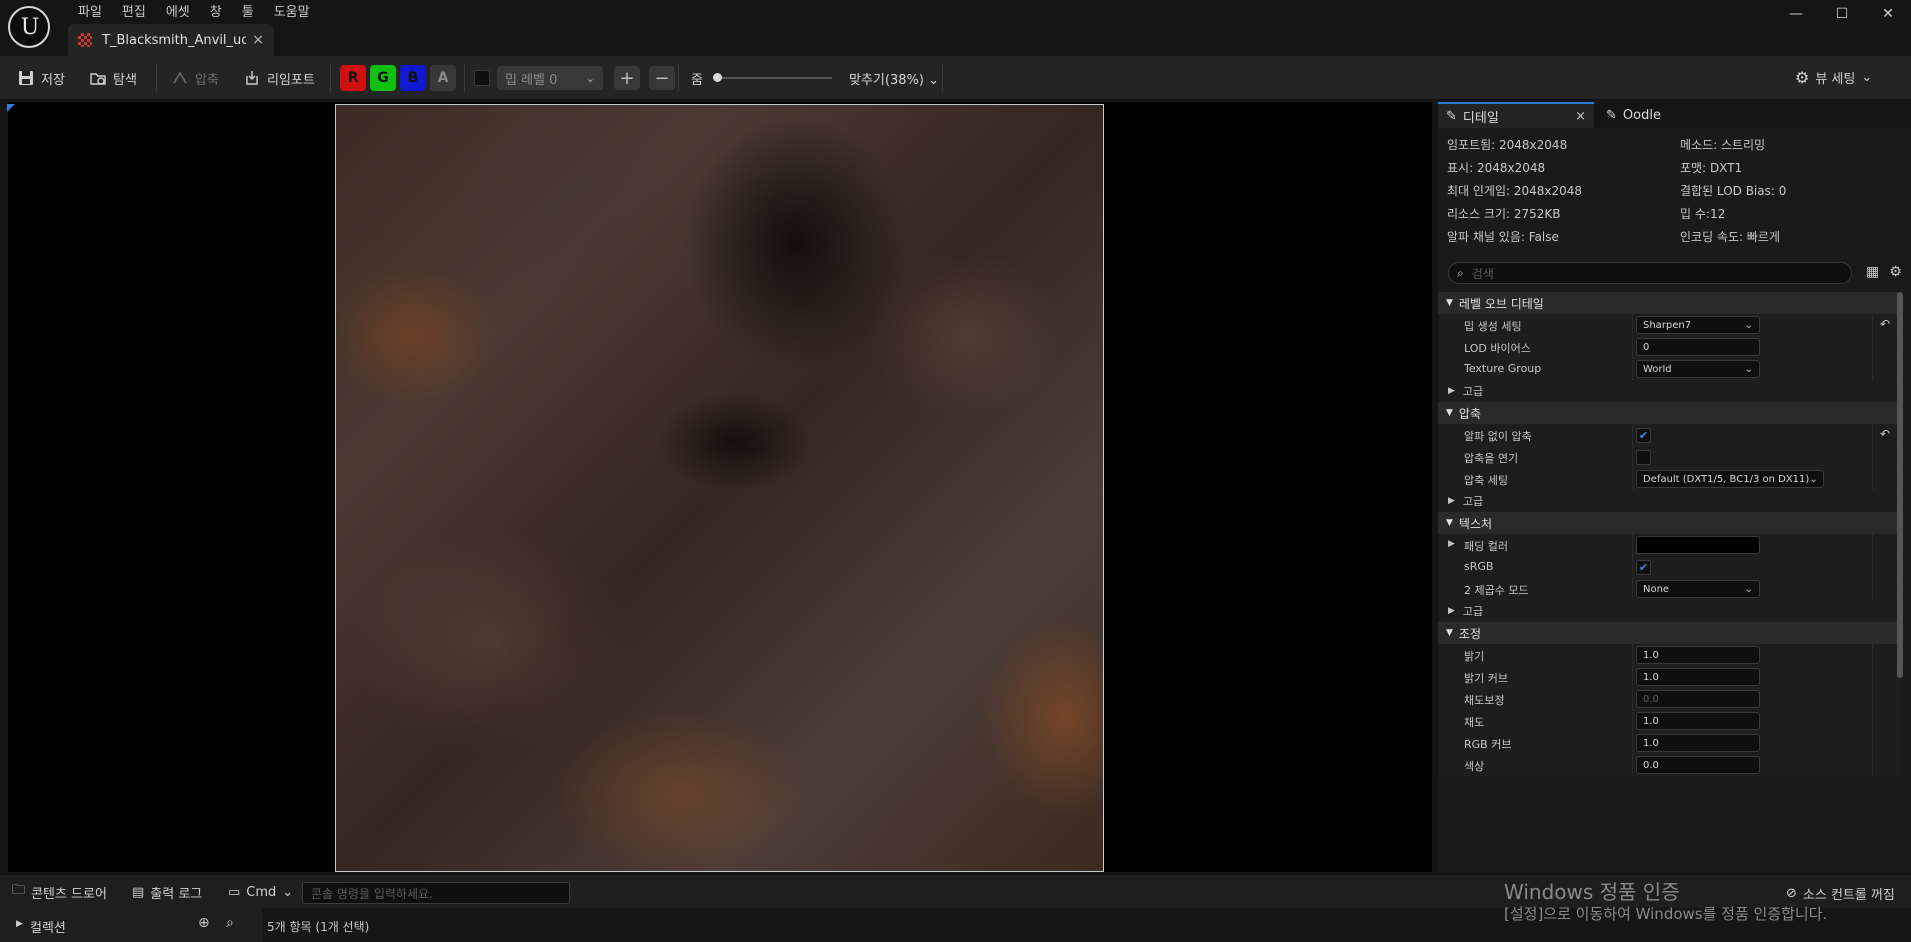 The width and height of the screenshot is (1911, 942). What do you see at coordinates (195, 78) in the screenshot?
I see `compress-button: 압축` at bounding box center [195, 78].